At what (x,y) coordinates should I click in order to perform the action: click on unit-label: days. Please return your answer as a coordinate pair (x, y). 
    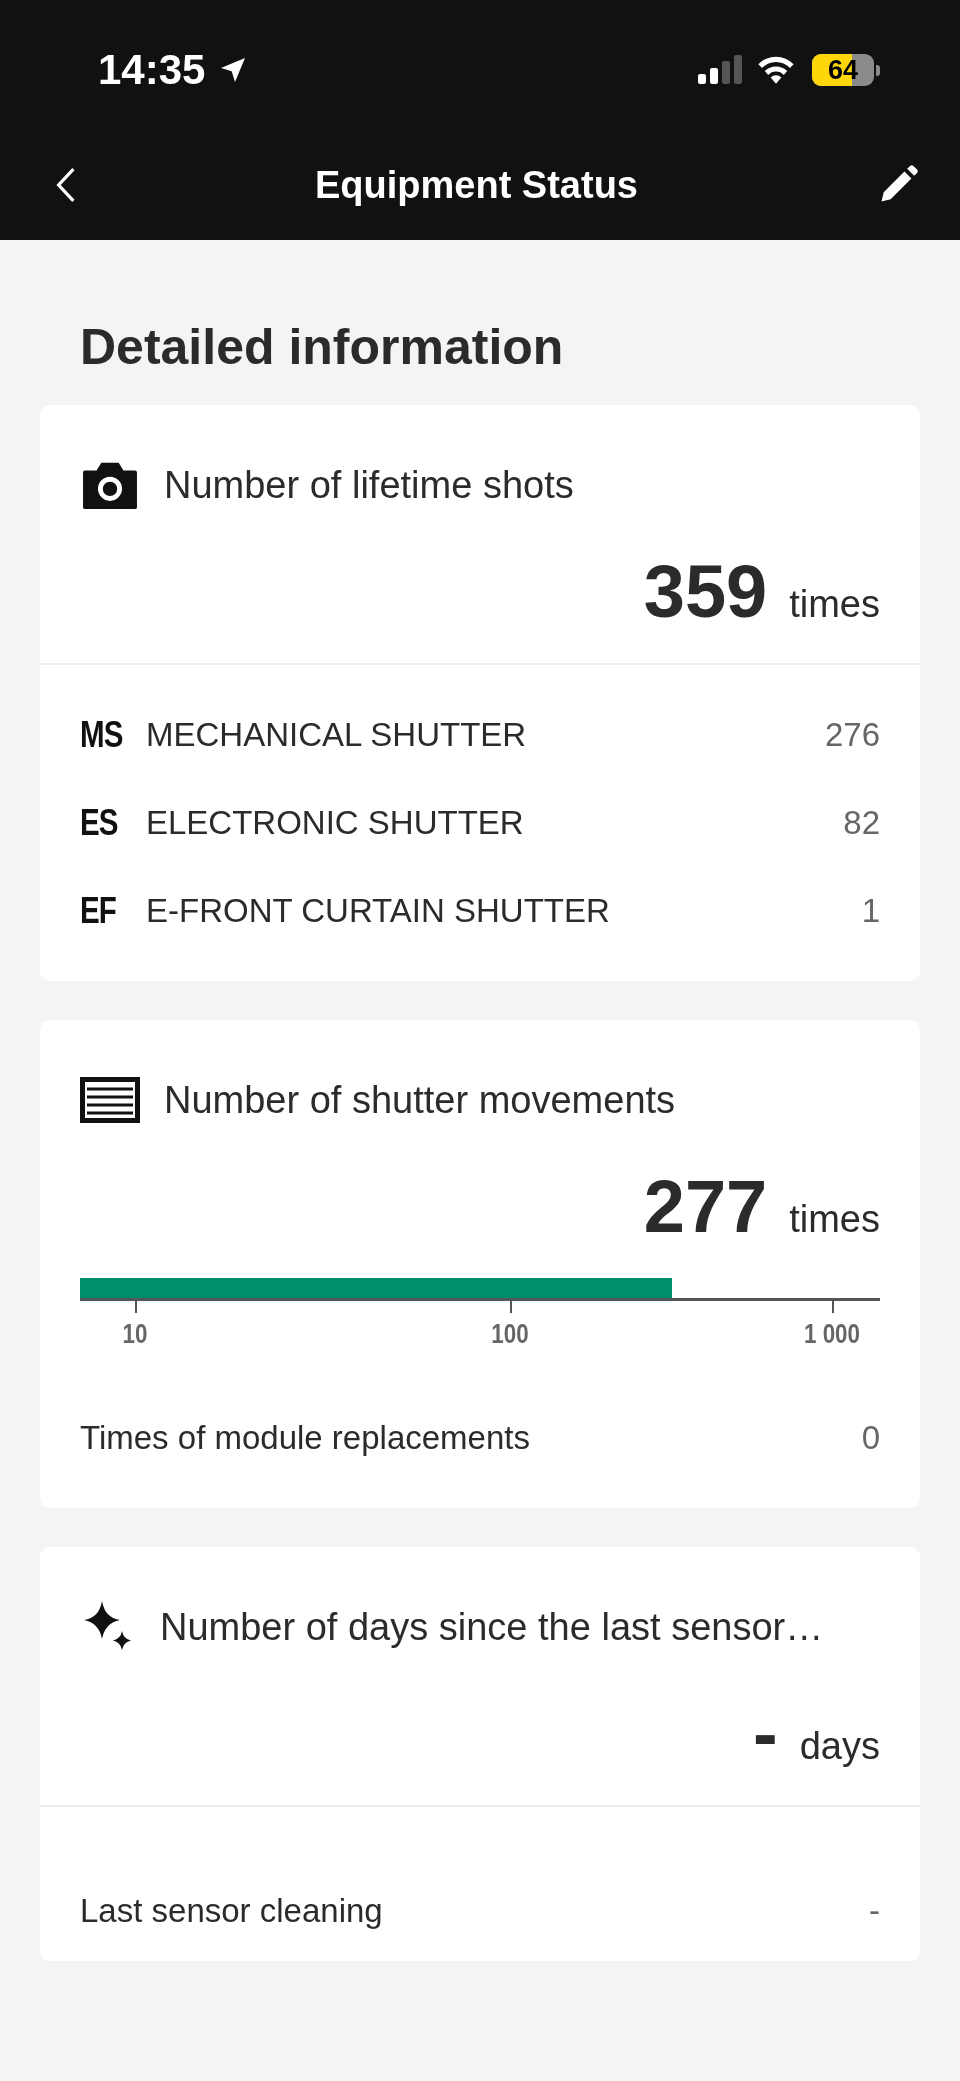
    Looking at the image, I should click on (839, 1746).